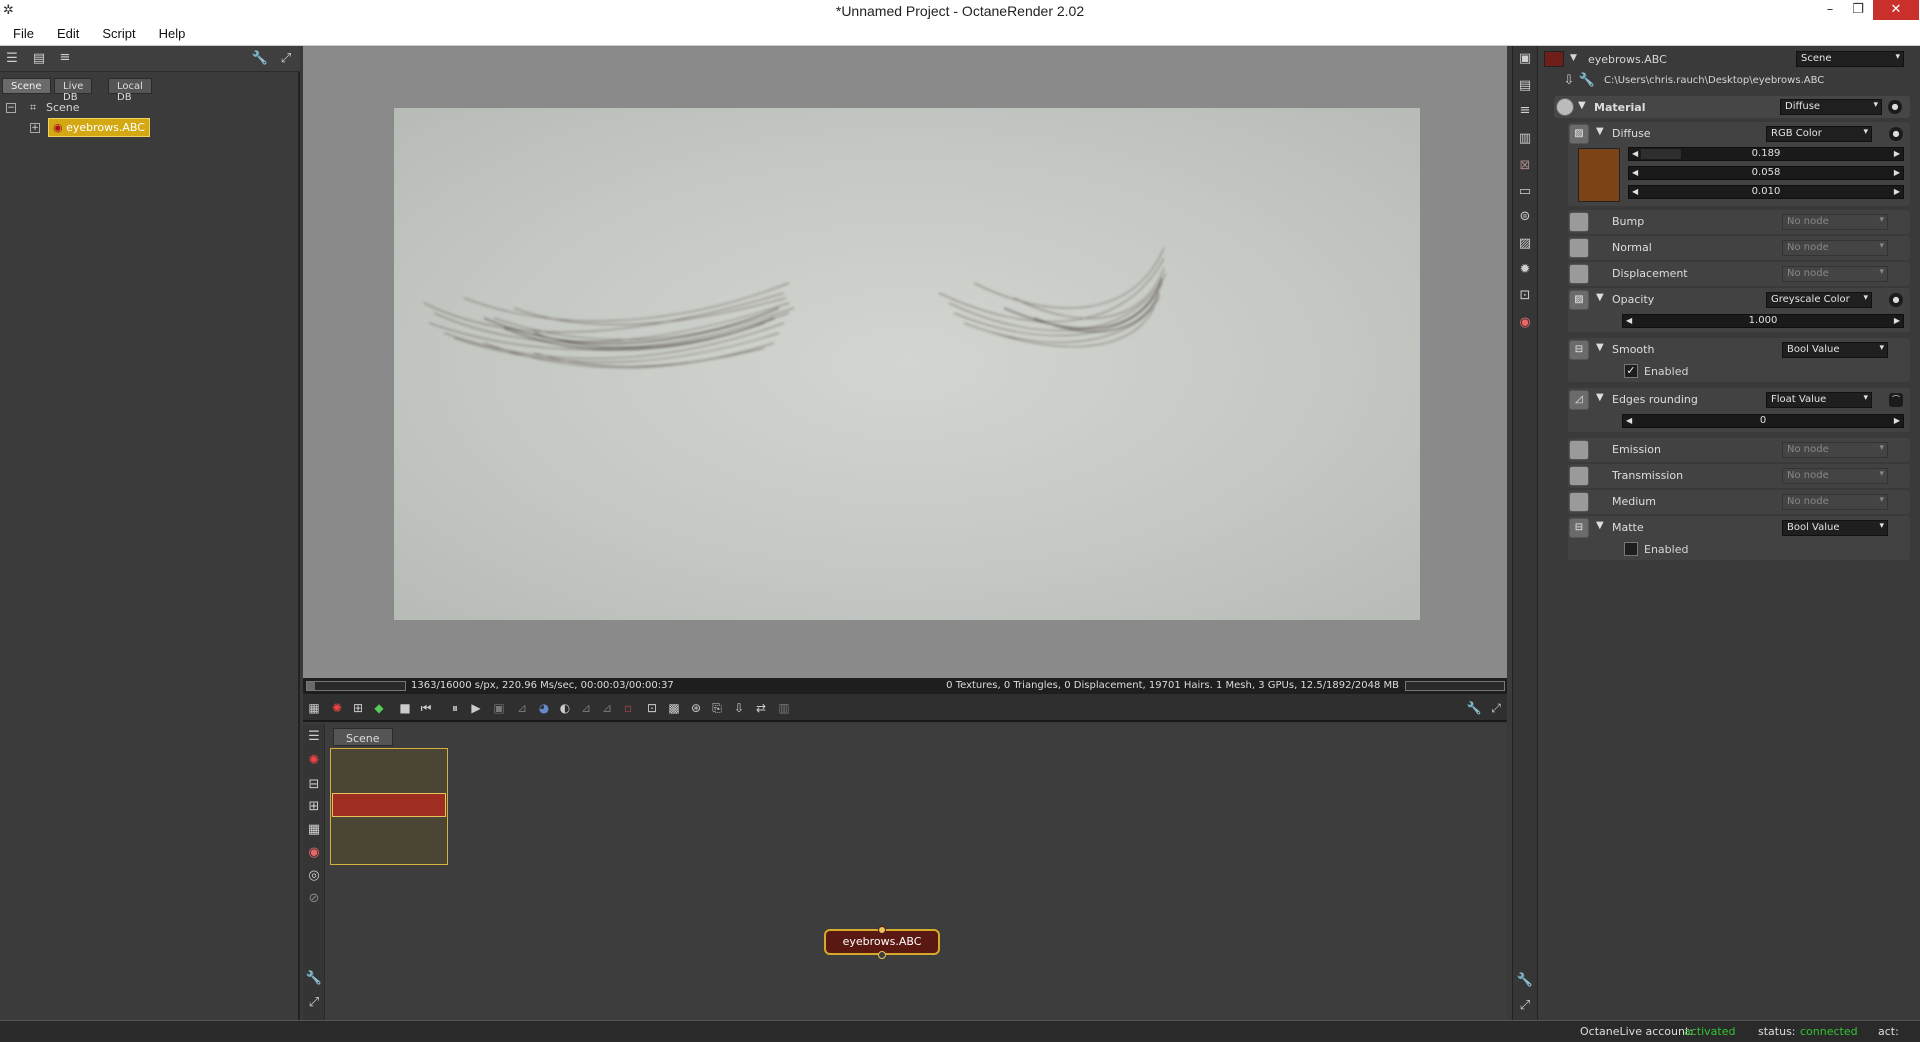  I want to click on save-render-icon: ⇩, so click(739, 708).